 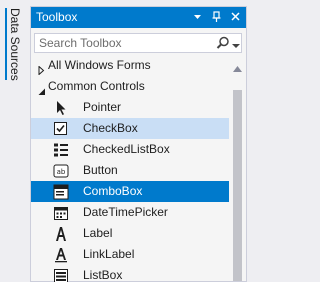 I want to click on pointer-icon, so click(x=61, y=108).